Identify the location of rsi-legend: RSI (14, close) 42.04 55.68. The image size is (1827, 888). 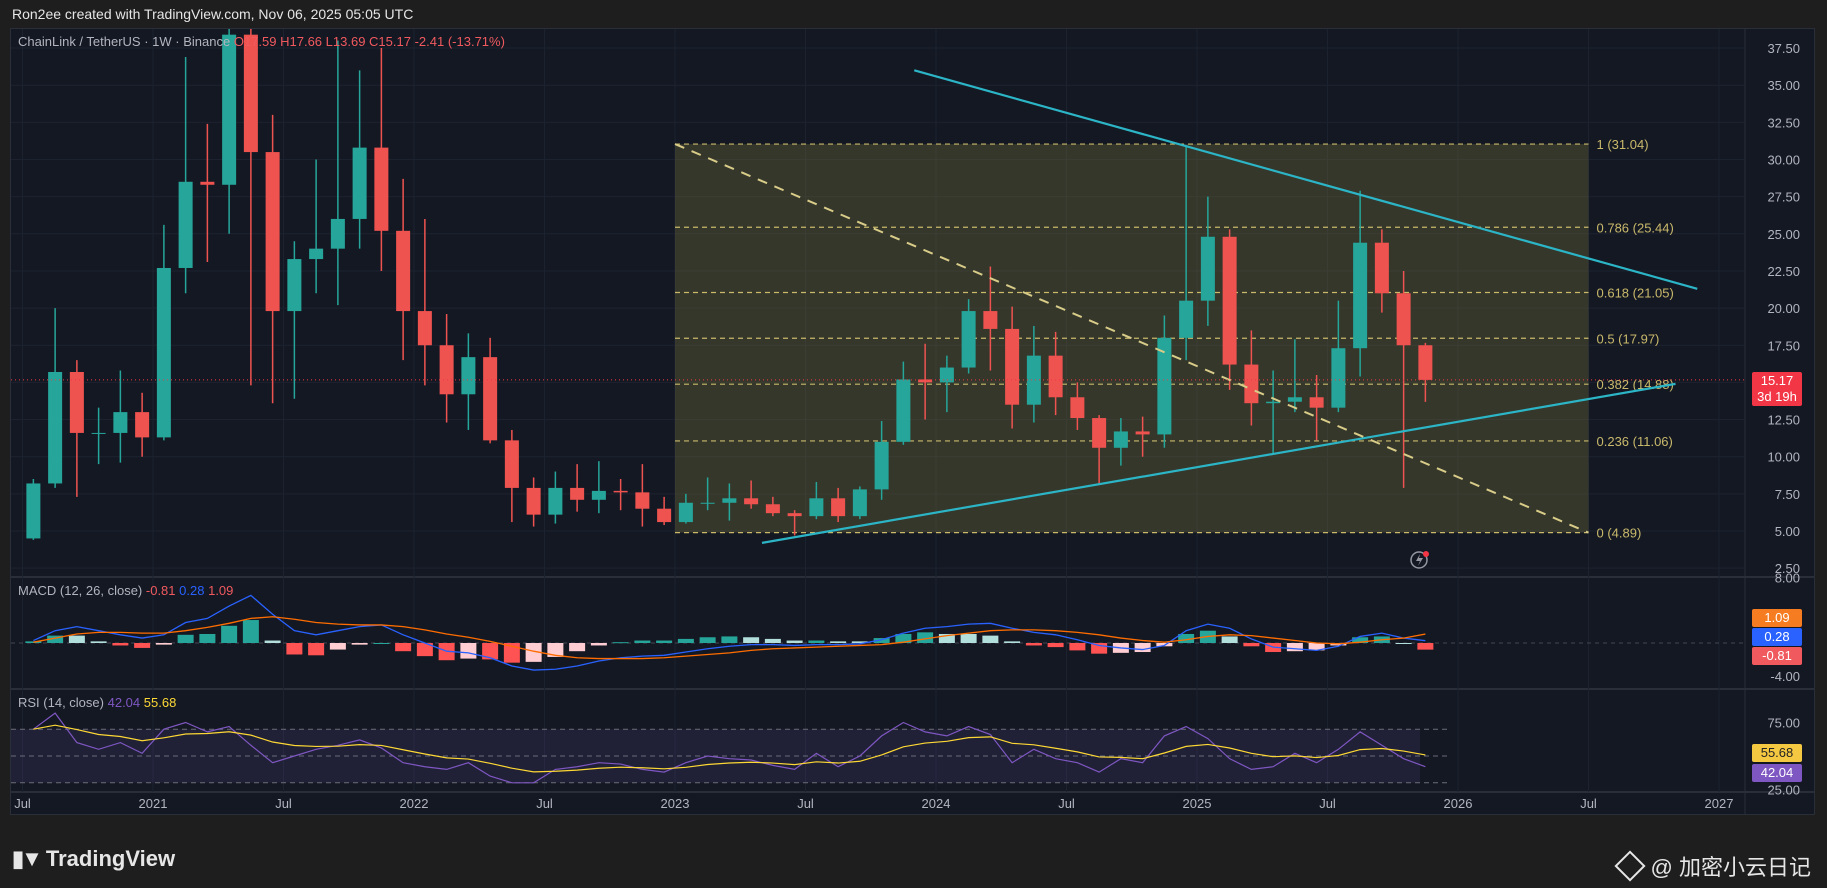
(97, 702).